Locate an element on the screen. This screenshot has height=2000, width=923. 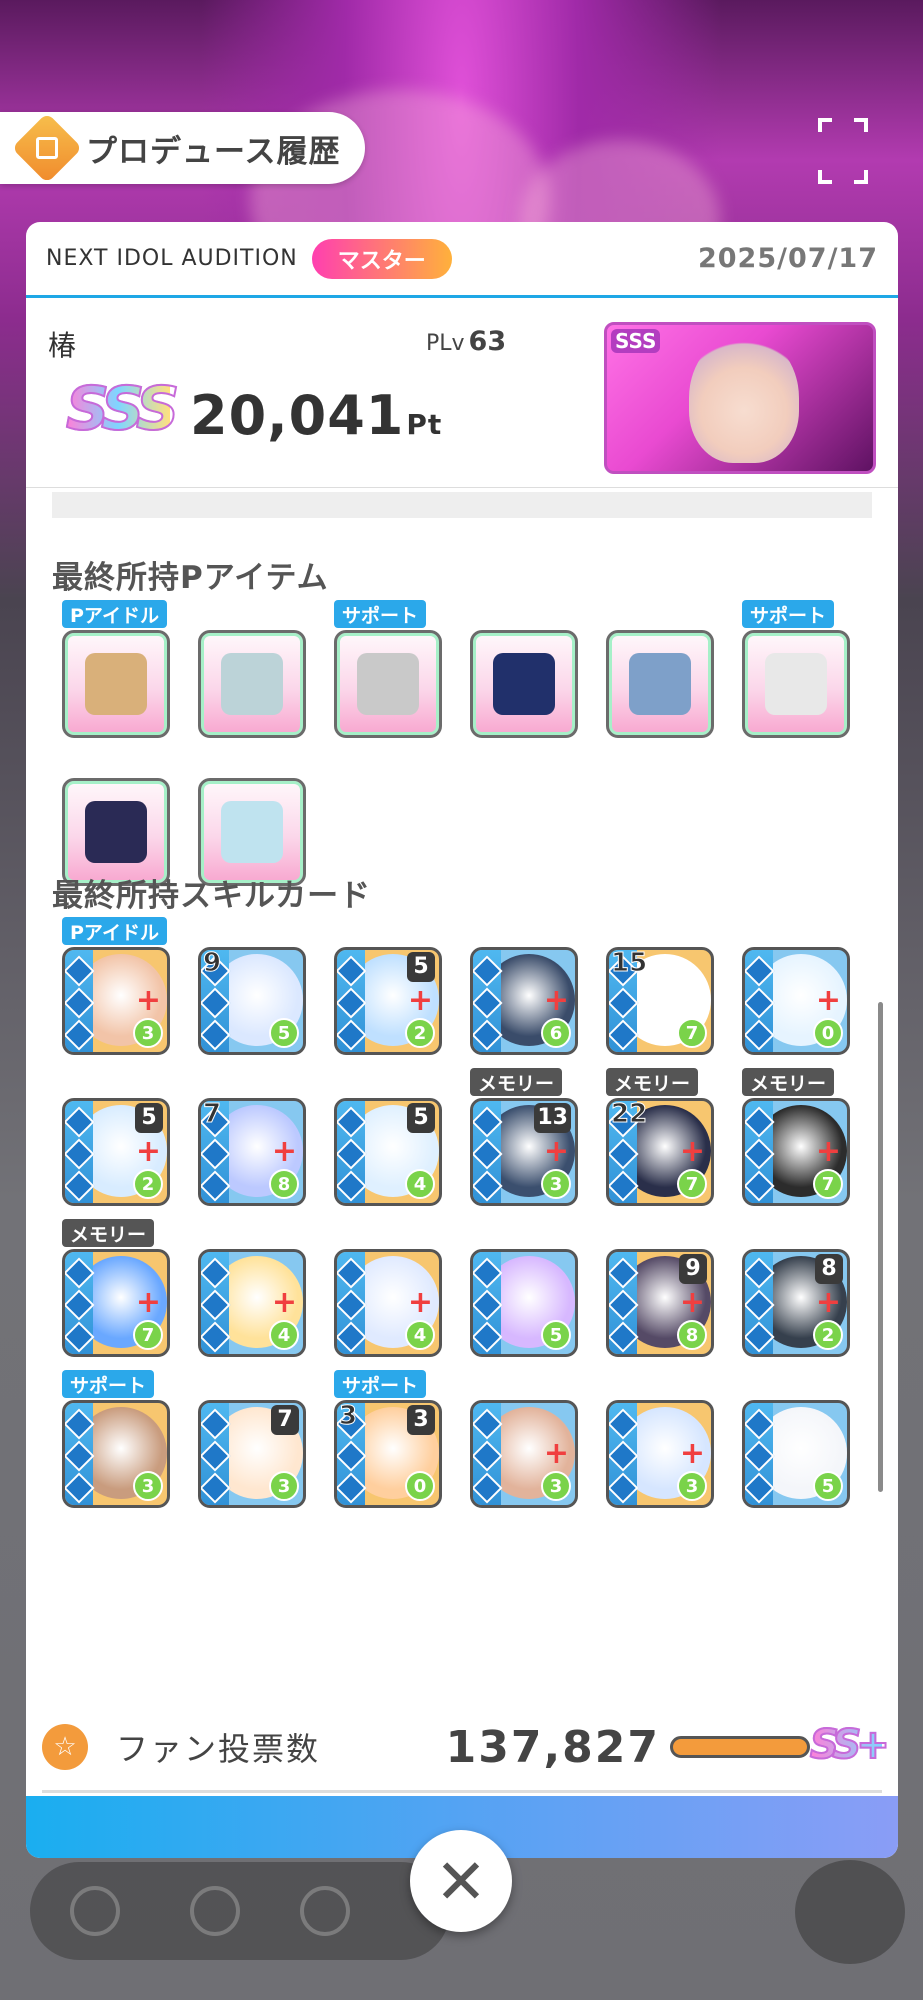
skill-card-slot: 45 is located at coordinates (388, 1152).